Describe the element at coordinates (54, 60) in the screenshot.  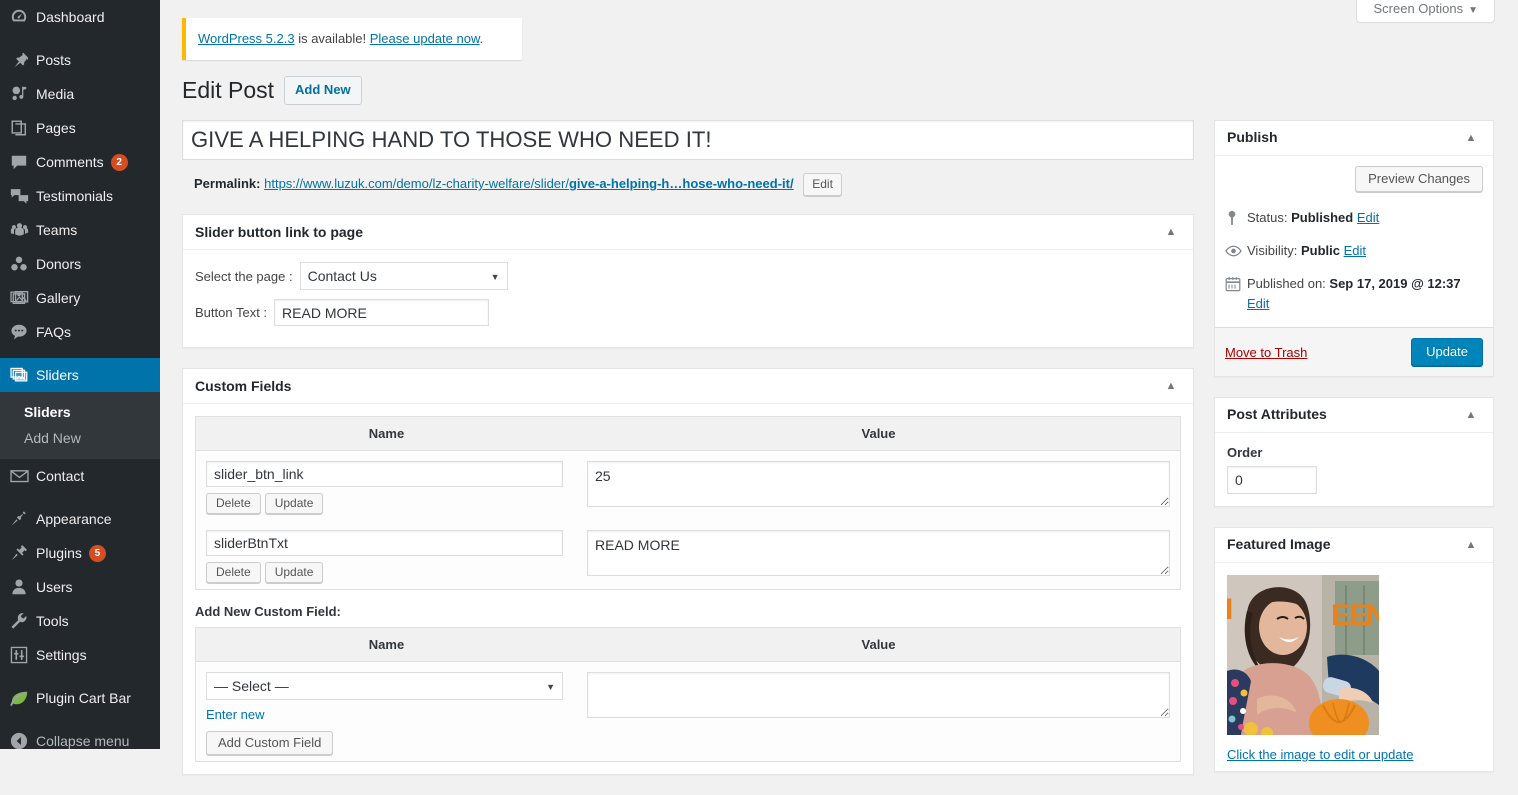
I see `sidebar-item-label: Posts` at that location.